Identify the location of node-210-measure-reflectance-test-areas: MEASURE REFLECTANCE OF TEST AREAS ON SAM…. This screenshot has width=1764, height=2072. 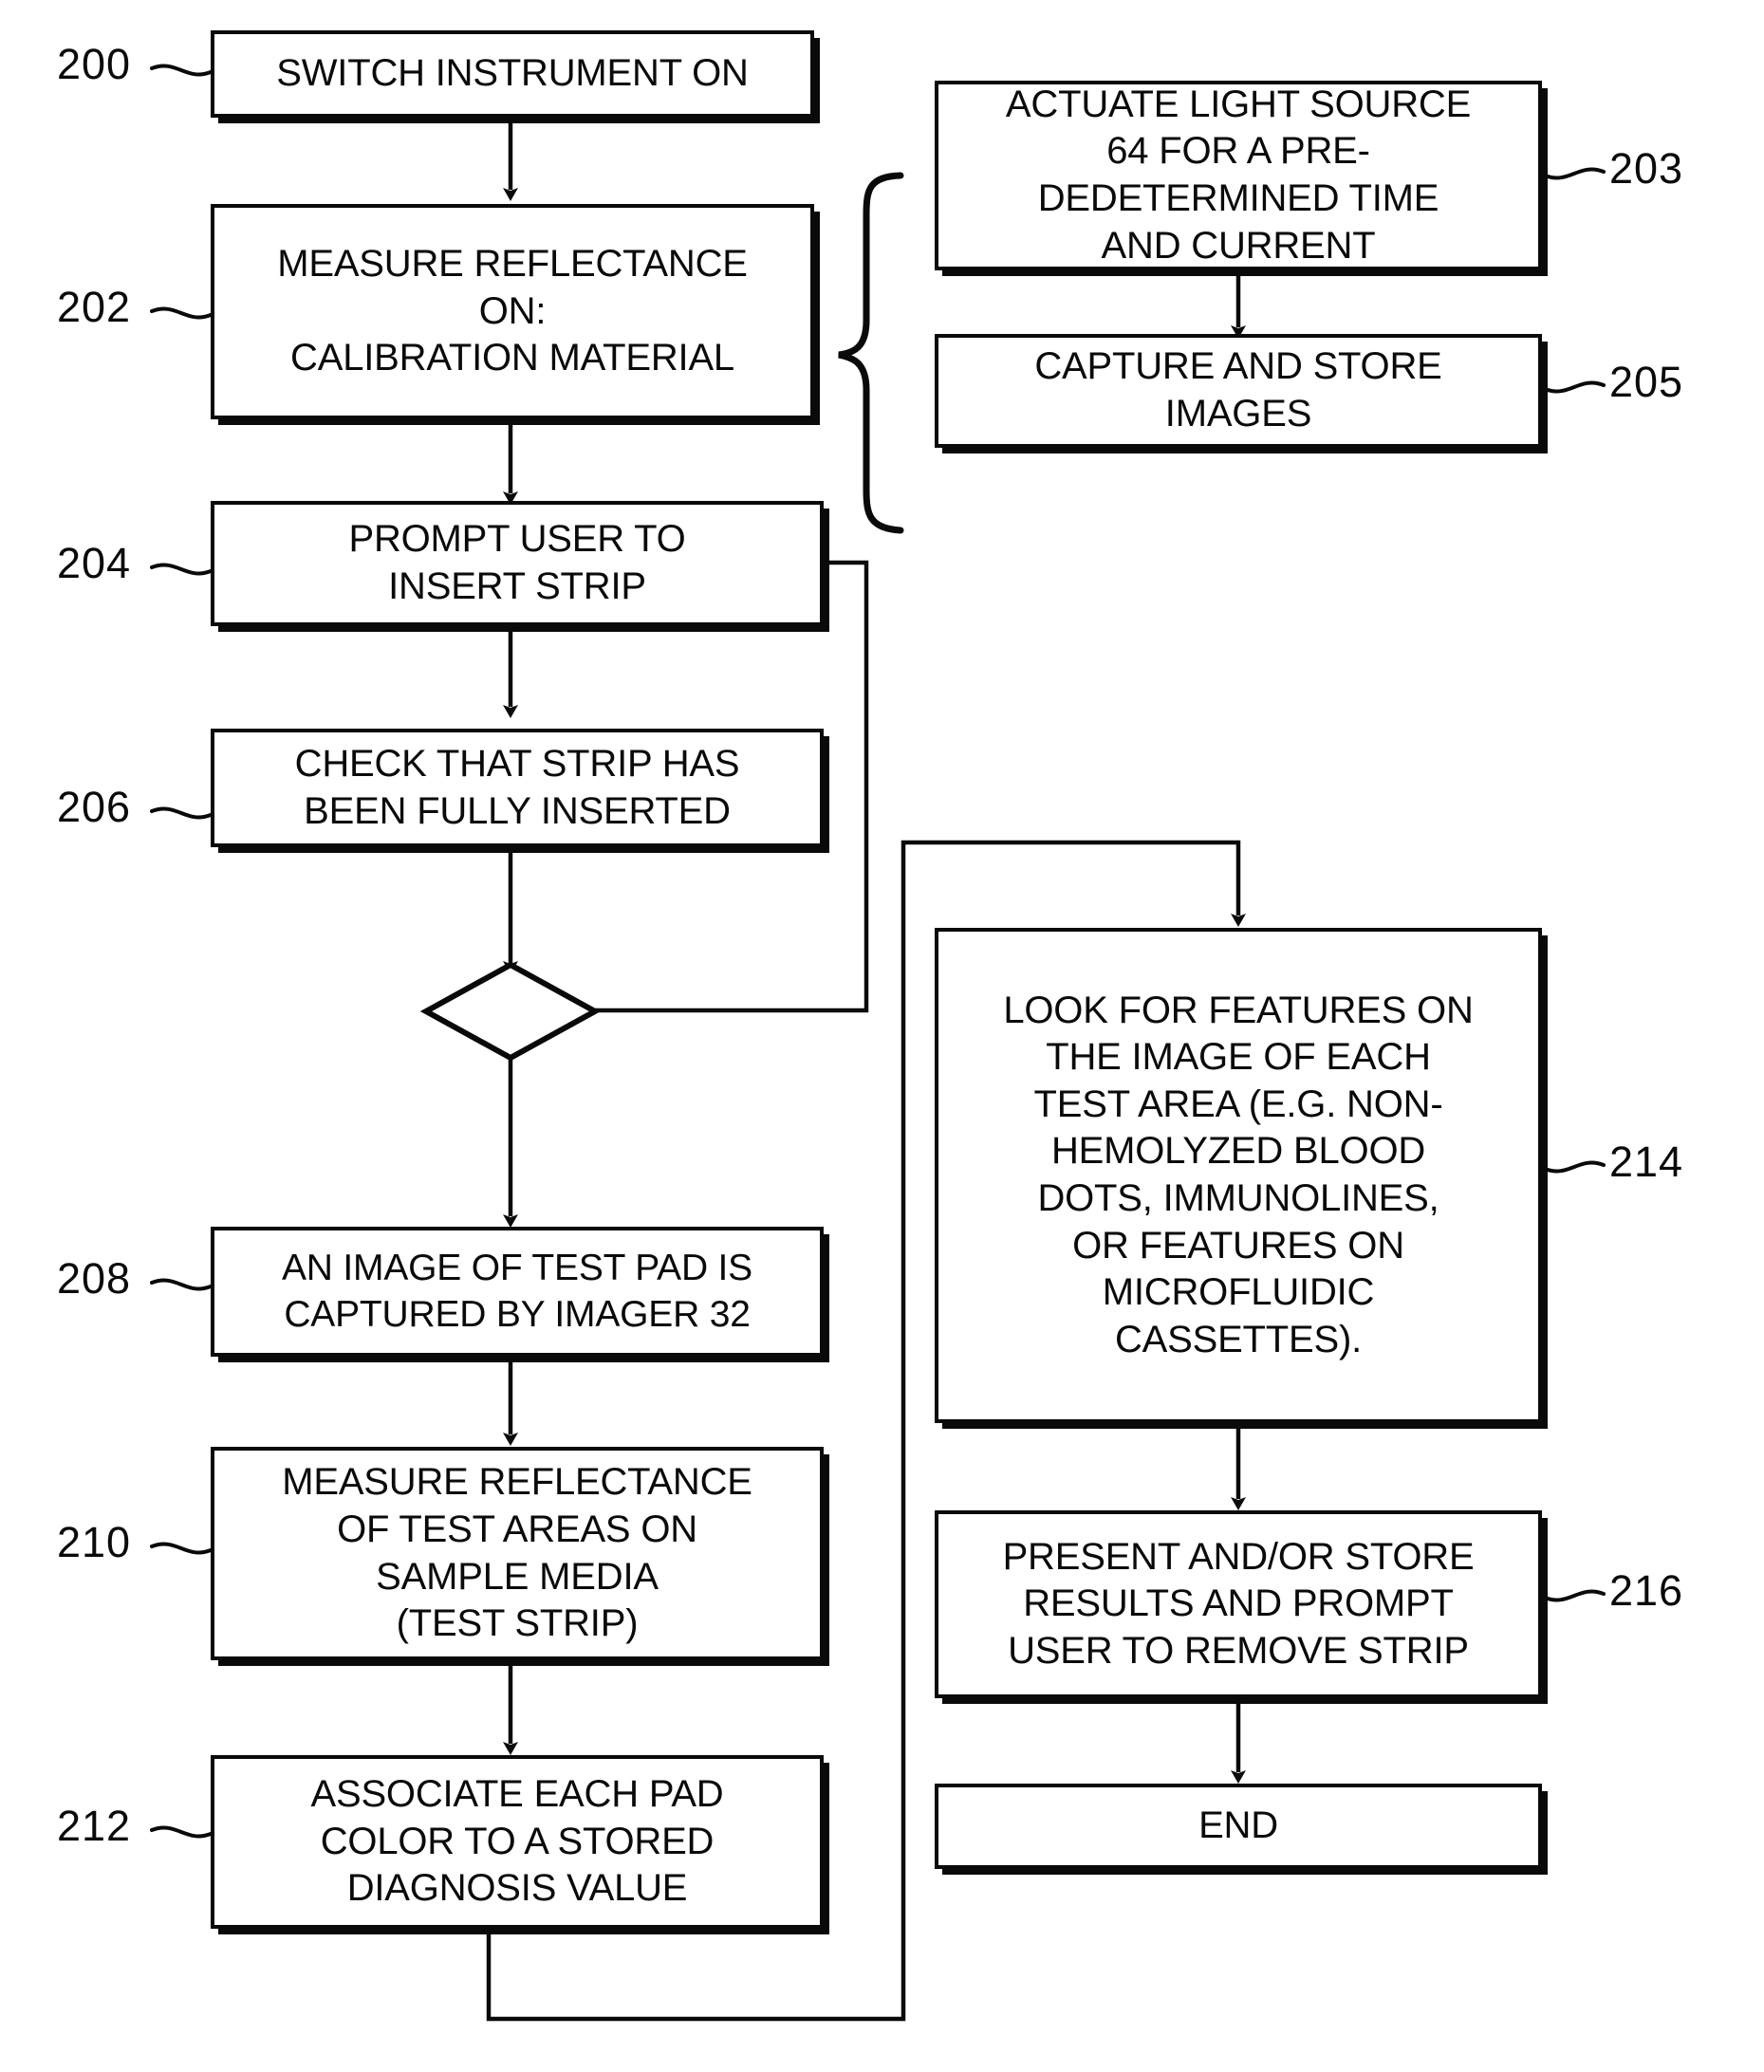
(517, 1553).